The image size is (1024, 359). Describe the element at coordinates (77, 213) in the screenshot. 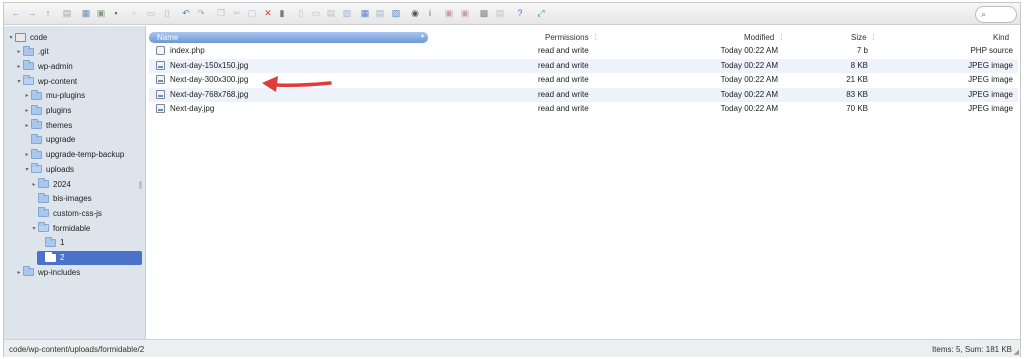

I see `tree-item-label: custom-css-js` at that location.